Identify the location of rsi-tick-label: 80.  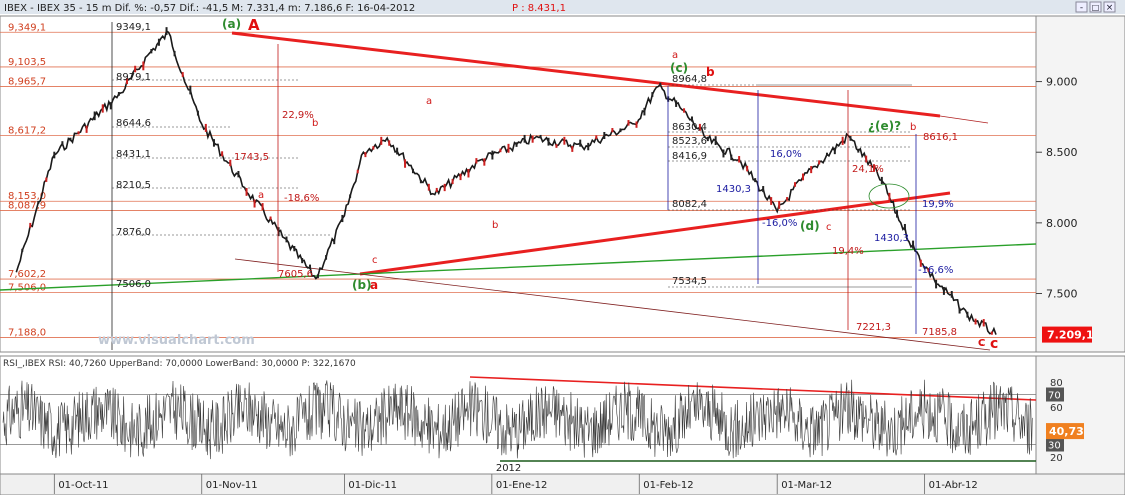
(1056, 383).